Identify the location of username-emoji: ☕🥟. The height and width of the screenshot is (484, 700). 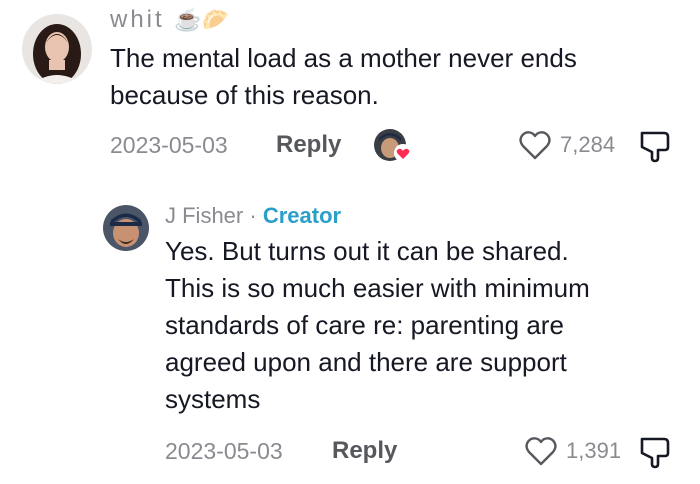
(202, 19).